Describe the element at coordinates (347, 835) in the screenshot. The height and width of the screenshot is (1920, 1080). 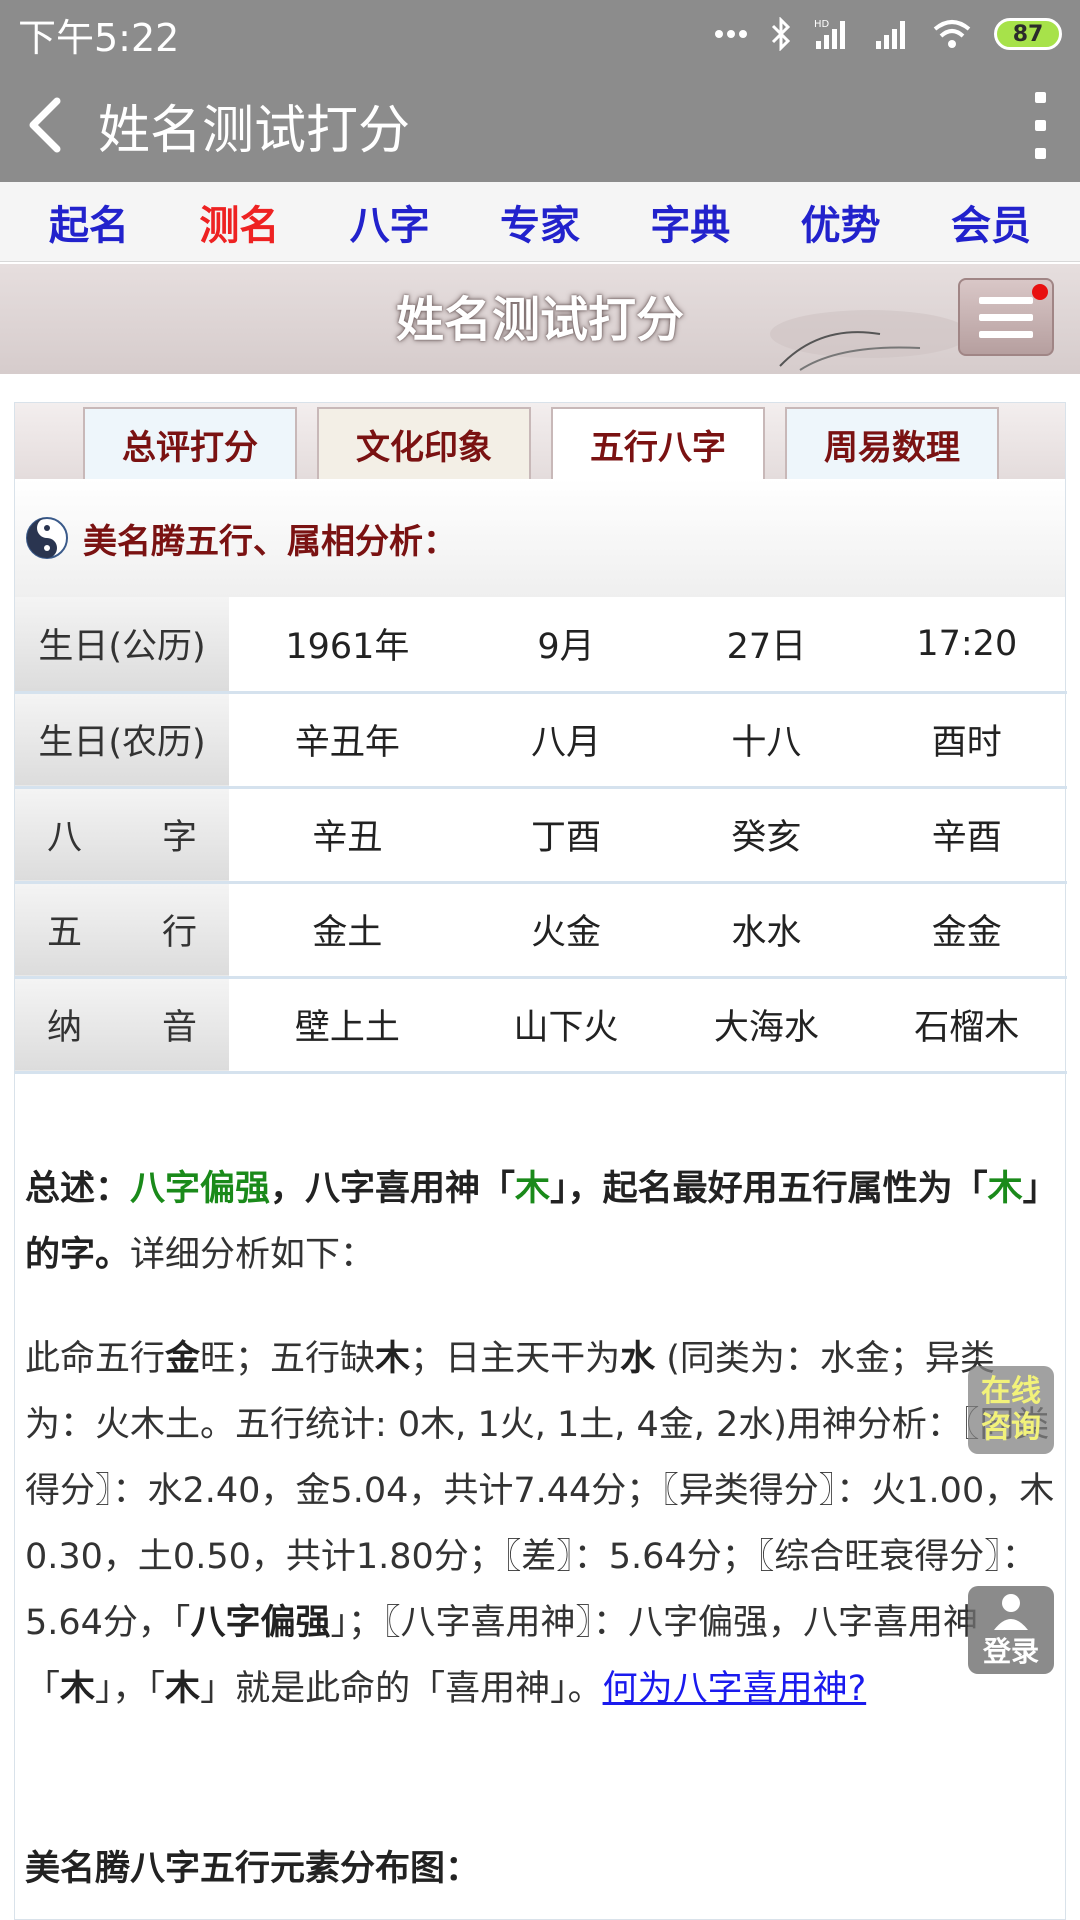
I see `table-cell: 辛丑` at that location.